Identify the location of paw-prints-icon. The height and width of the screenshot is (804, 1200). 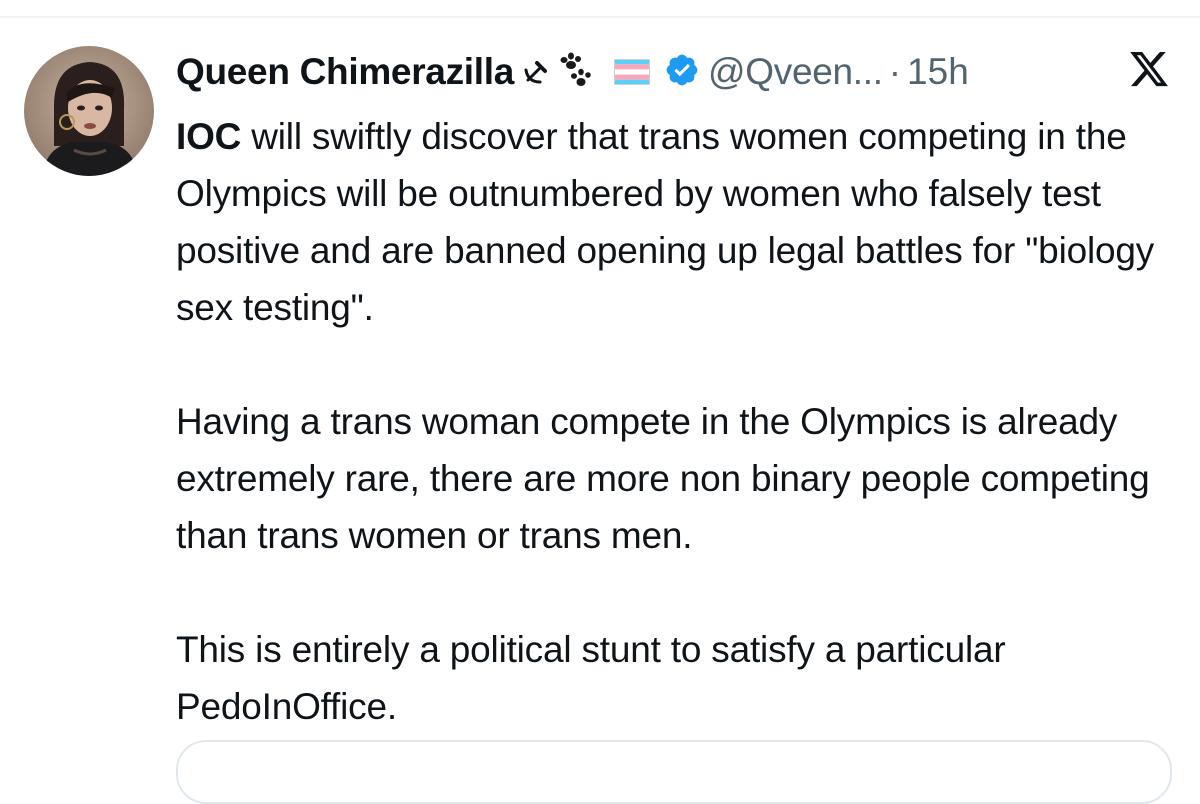
(574, 72).